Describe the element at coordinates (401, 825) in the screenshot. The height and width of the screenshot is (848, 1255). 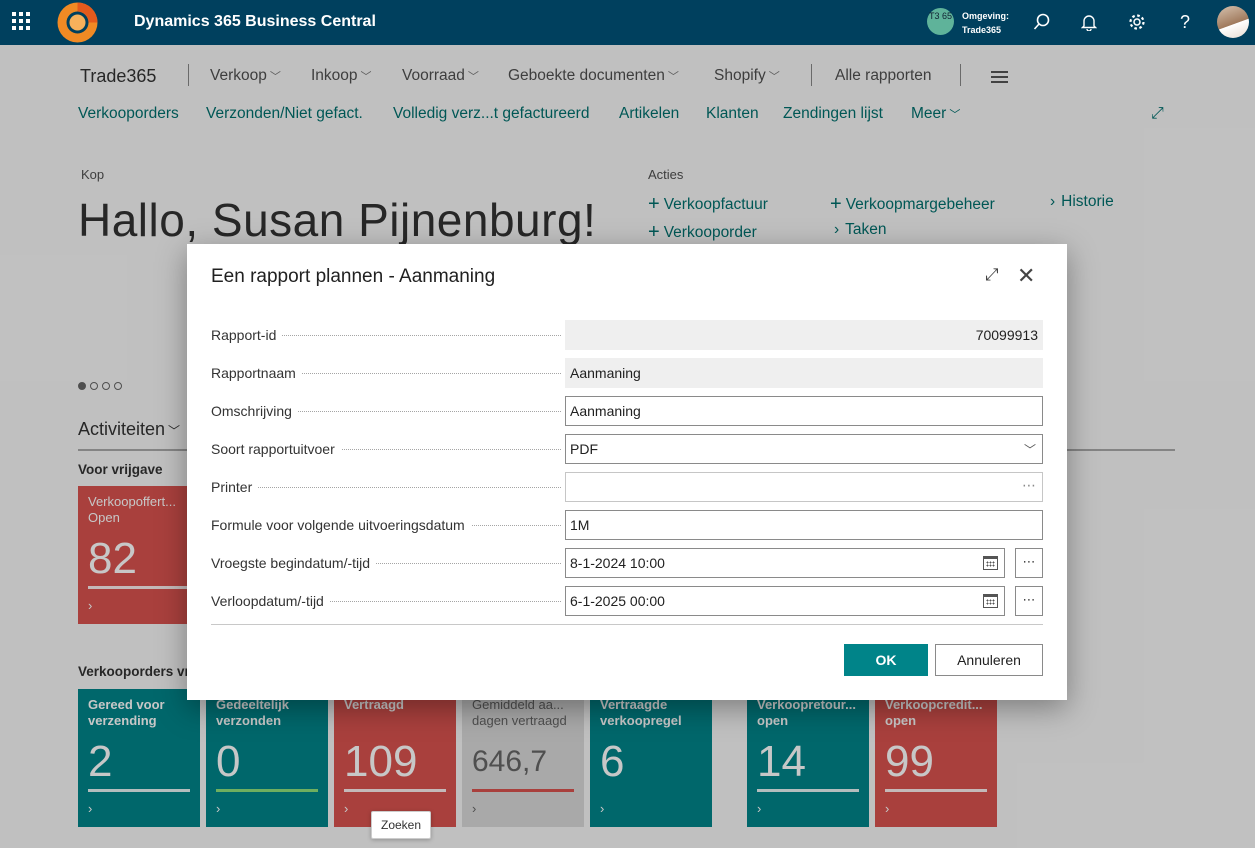
I see `tooltip: Zoeken` at that location.